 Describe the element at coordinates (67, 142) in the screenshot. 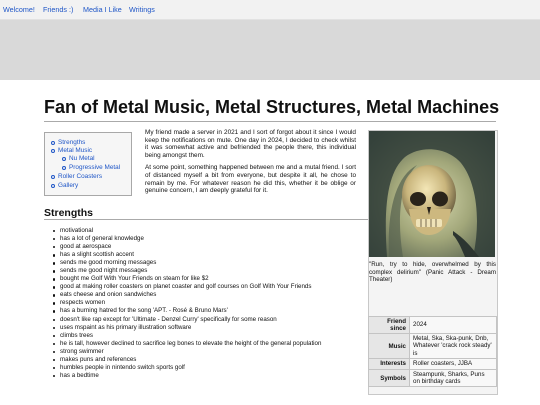

I see `toc-link-strengths: Strengths` at that location.